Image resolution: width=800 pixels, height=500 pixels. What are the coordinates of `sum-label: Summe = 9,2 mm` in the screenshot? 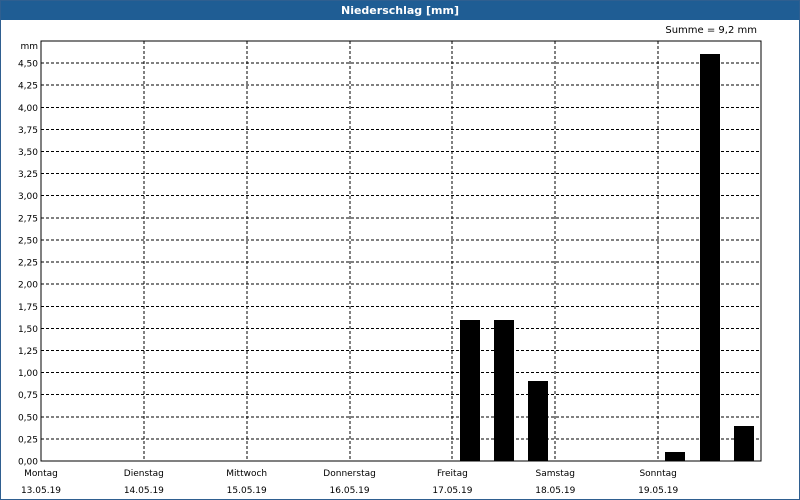 It's located at (711, 30).